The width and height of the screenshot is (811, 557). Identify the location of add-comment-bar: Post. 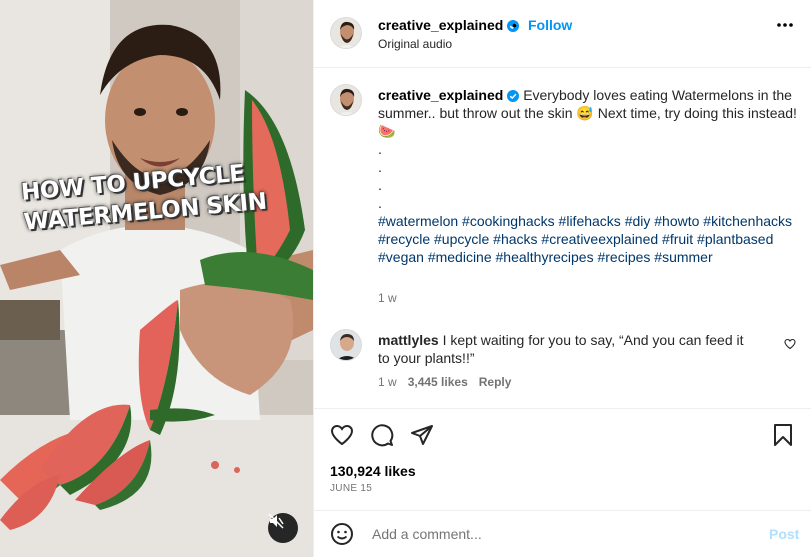
(562, 533).